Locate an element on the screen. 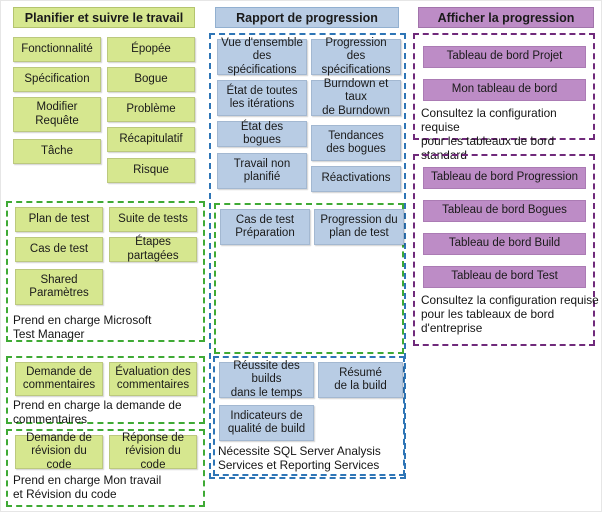 The height and width of the screenshot is (513, 602). box-specification: Spécification is located at coordinates (57, 79).